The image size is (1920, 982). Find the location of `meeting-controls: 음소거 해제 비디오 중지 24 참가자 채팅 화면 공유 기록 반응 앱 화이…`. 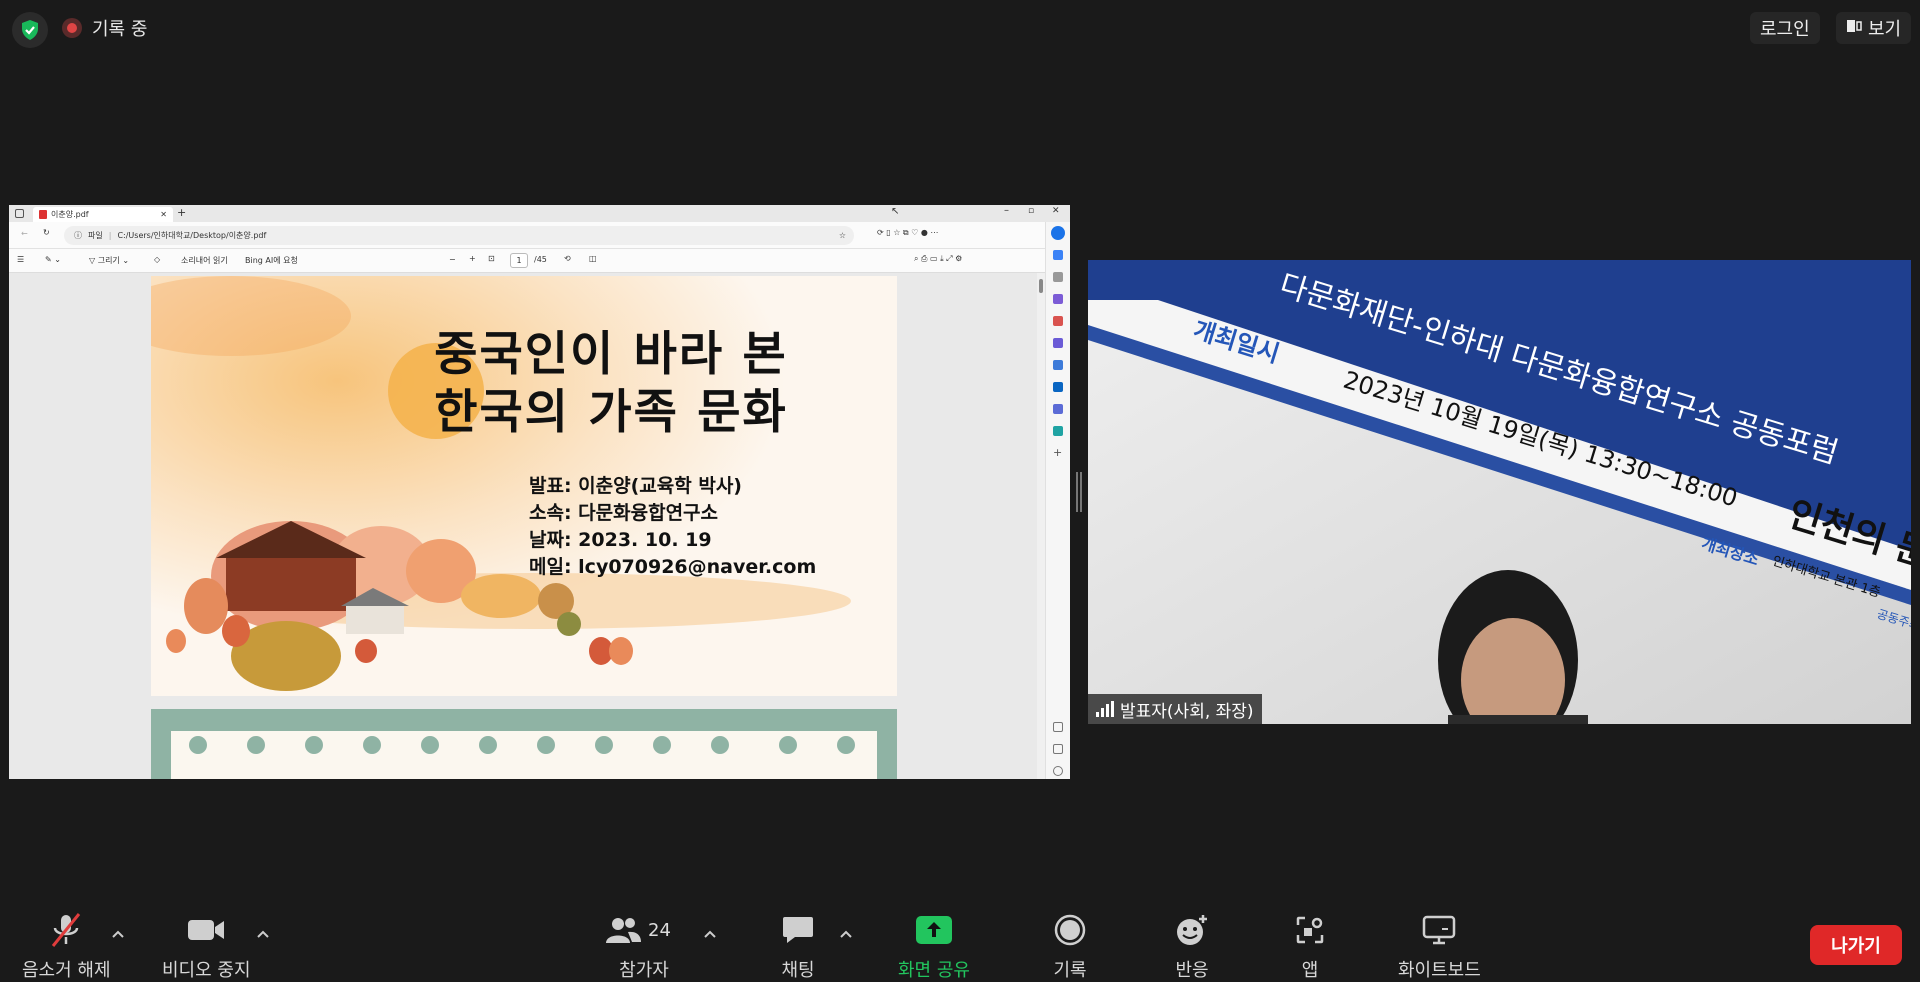

meeting-controls: 음소거 해제 비디오 중지 24 참가자 채팅 화면 공유 기록 반응 앱 화이… is located at coordinates (960, 941).